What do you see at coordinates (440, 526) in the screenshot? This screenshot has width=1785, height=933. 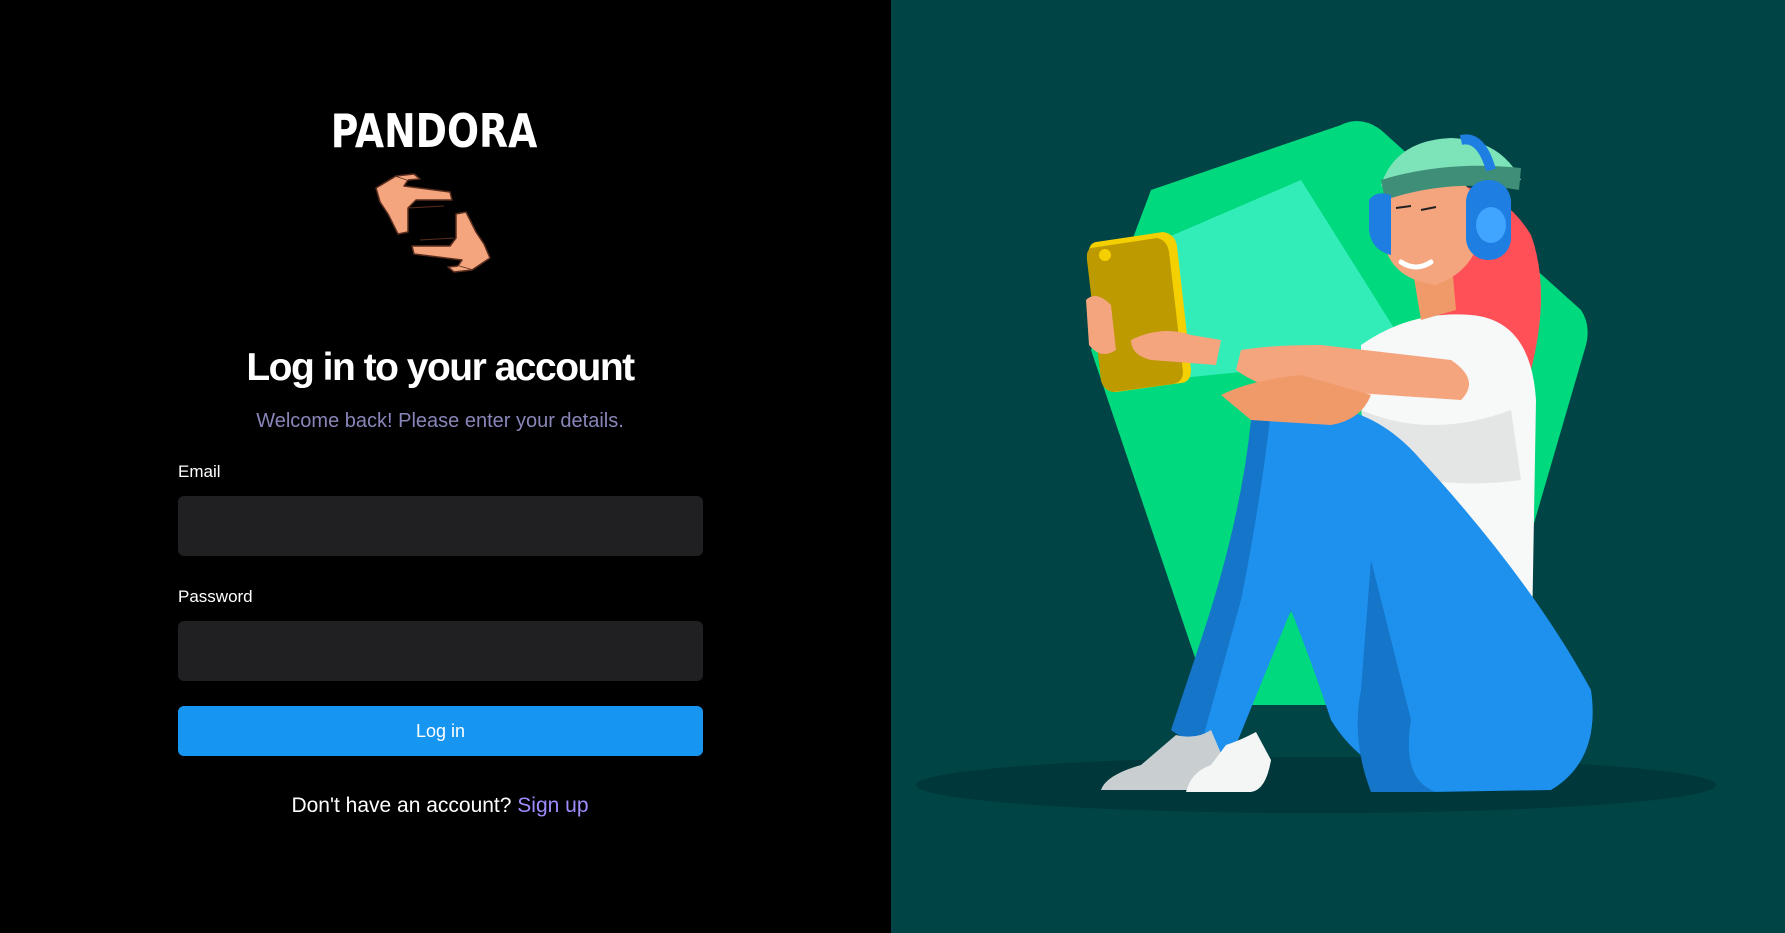 I see `email-field` at bounding box center [440, 526].